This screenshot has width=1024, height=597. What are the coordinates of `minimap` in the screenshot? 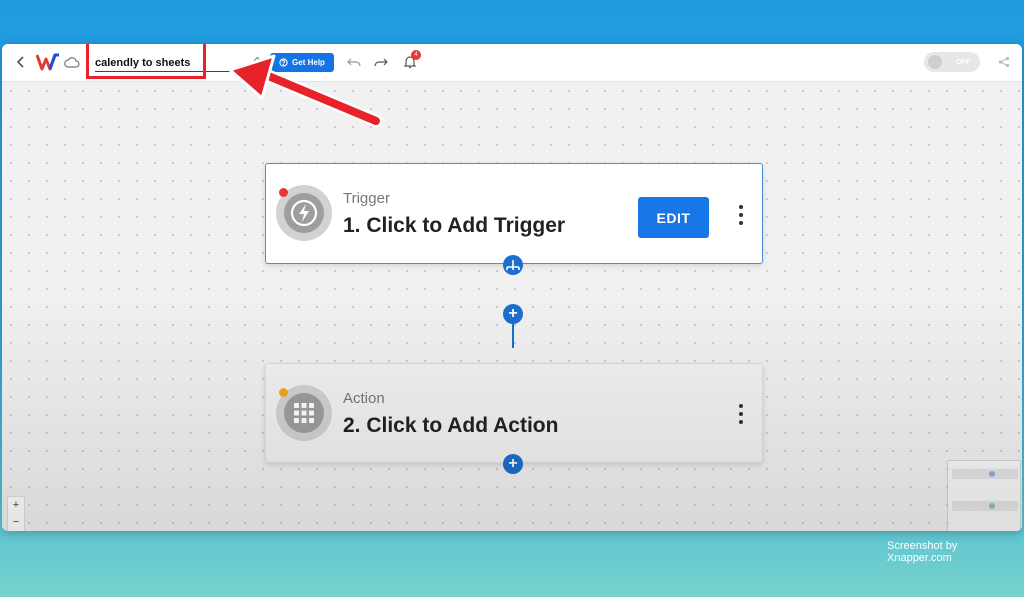 It's located at (984, 495).